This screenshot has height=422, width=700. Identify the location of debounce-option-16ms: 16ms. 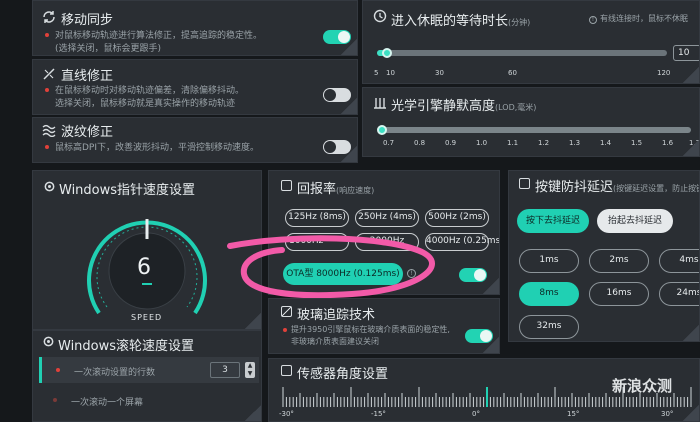
(619, 294).